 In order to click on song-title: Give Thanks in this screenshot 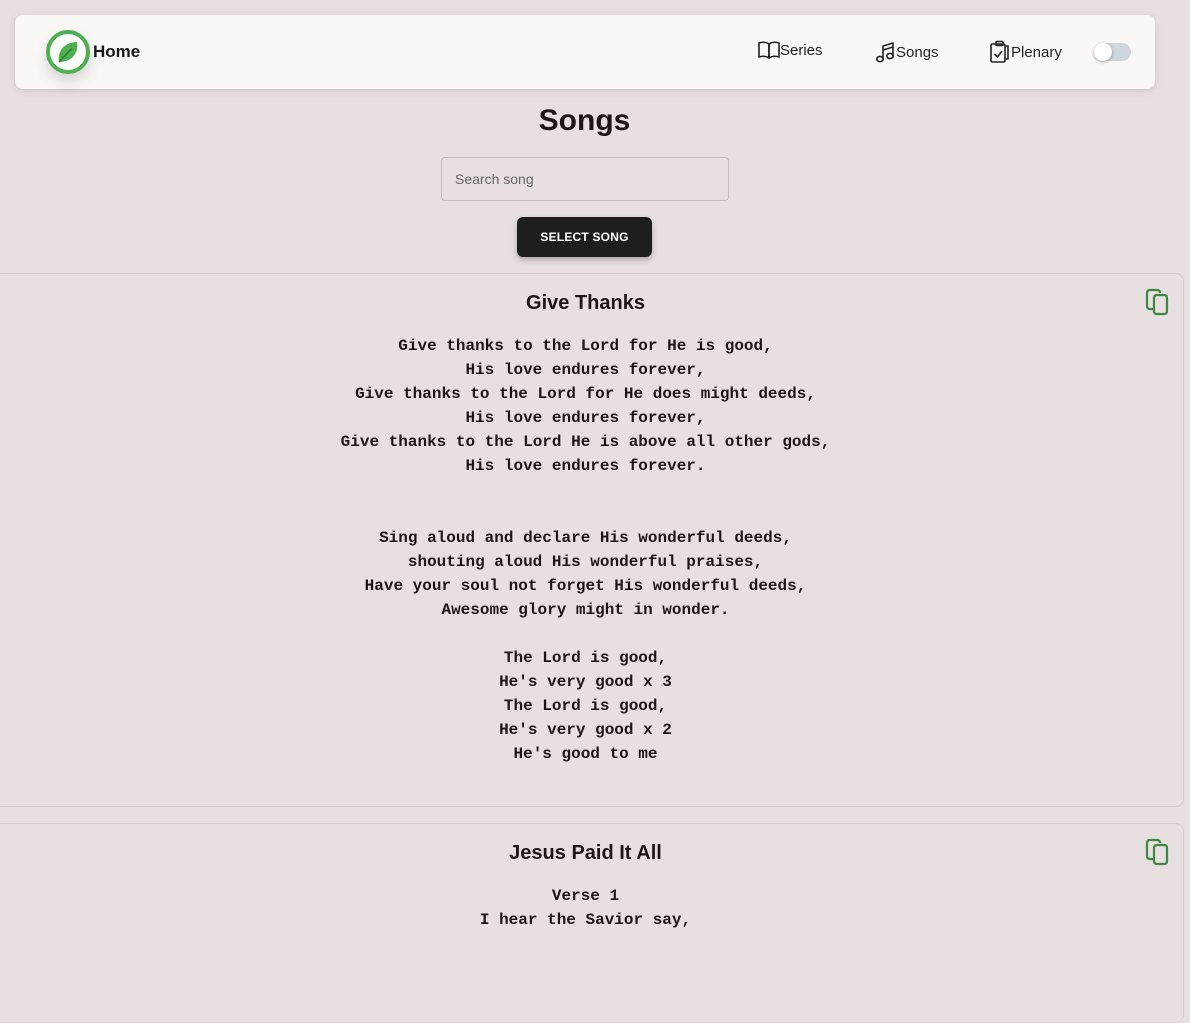, I will do `click(585, 303)`.